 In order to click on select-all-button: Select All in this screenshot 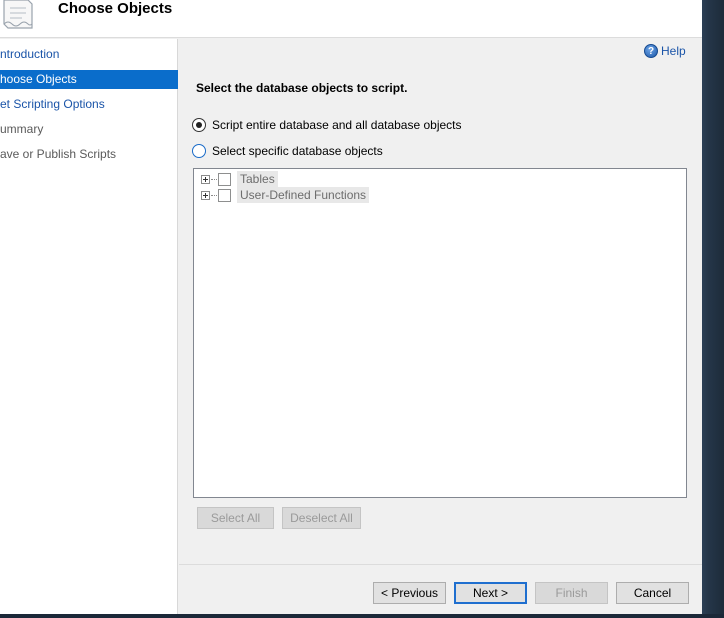, I will do `click(235, 518)`.